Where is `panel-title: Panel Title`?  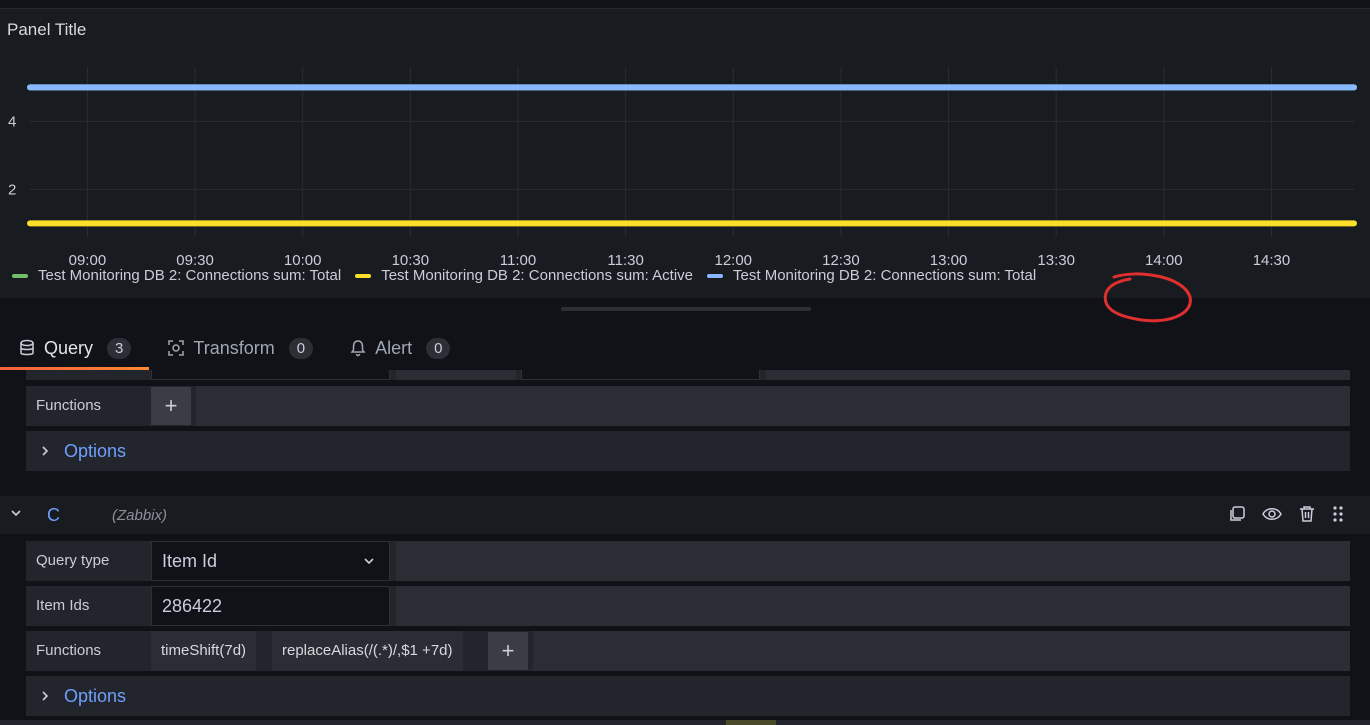
panel-title: Panel Title is located at coordinates (46, 30).